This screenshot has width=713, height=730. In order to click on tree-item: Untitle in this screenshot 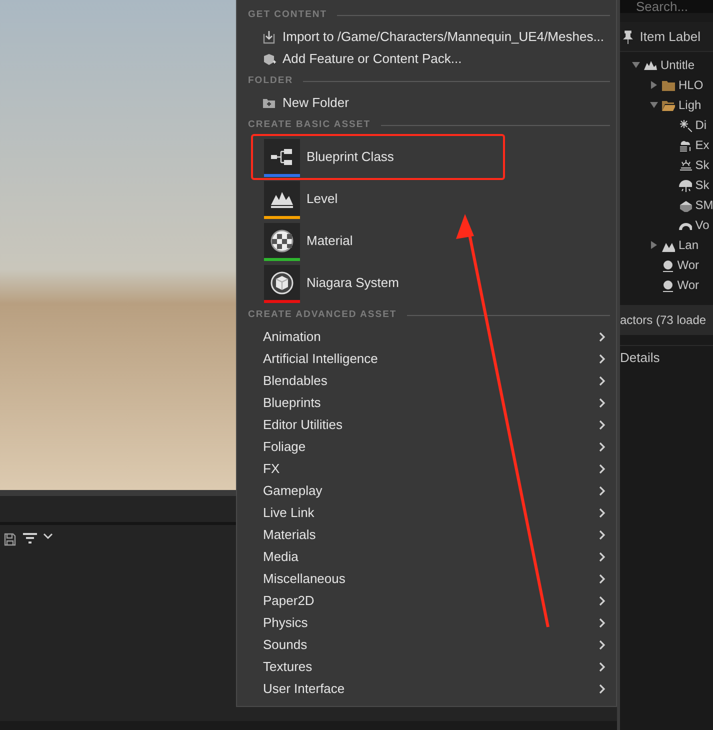, I will do `click(677, 65)`.